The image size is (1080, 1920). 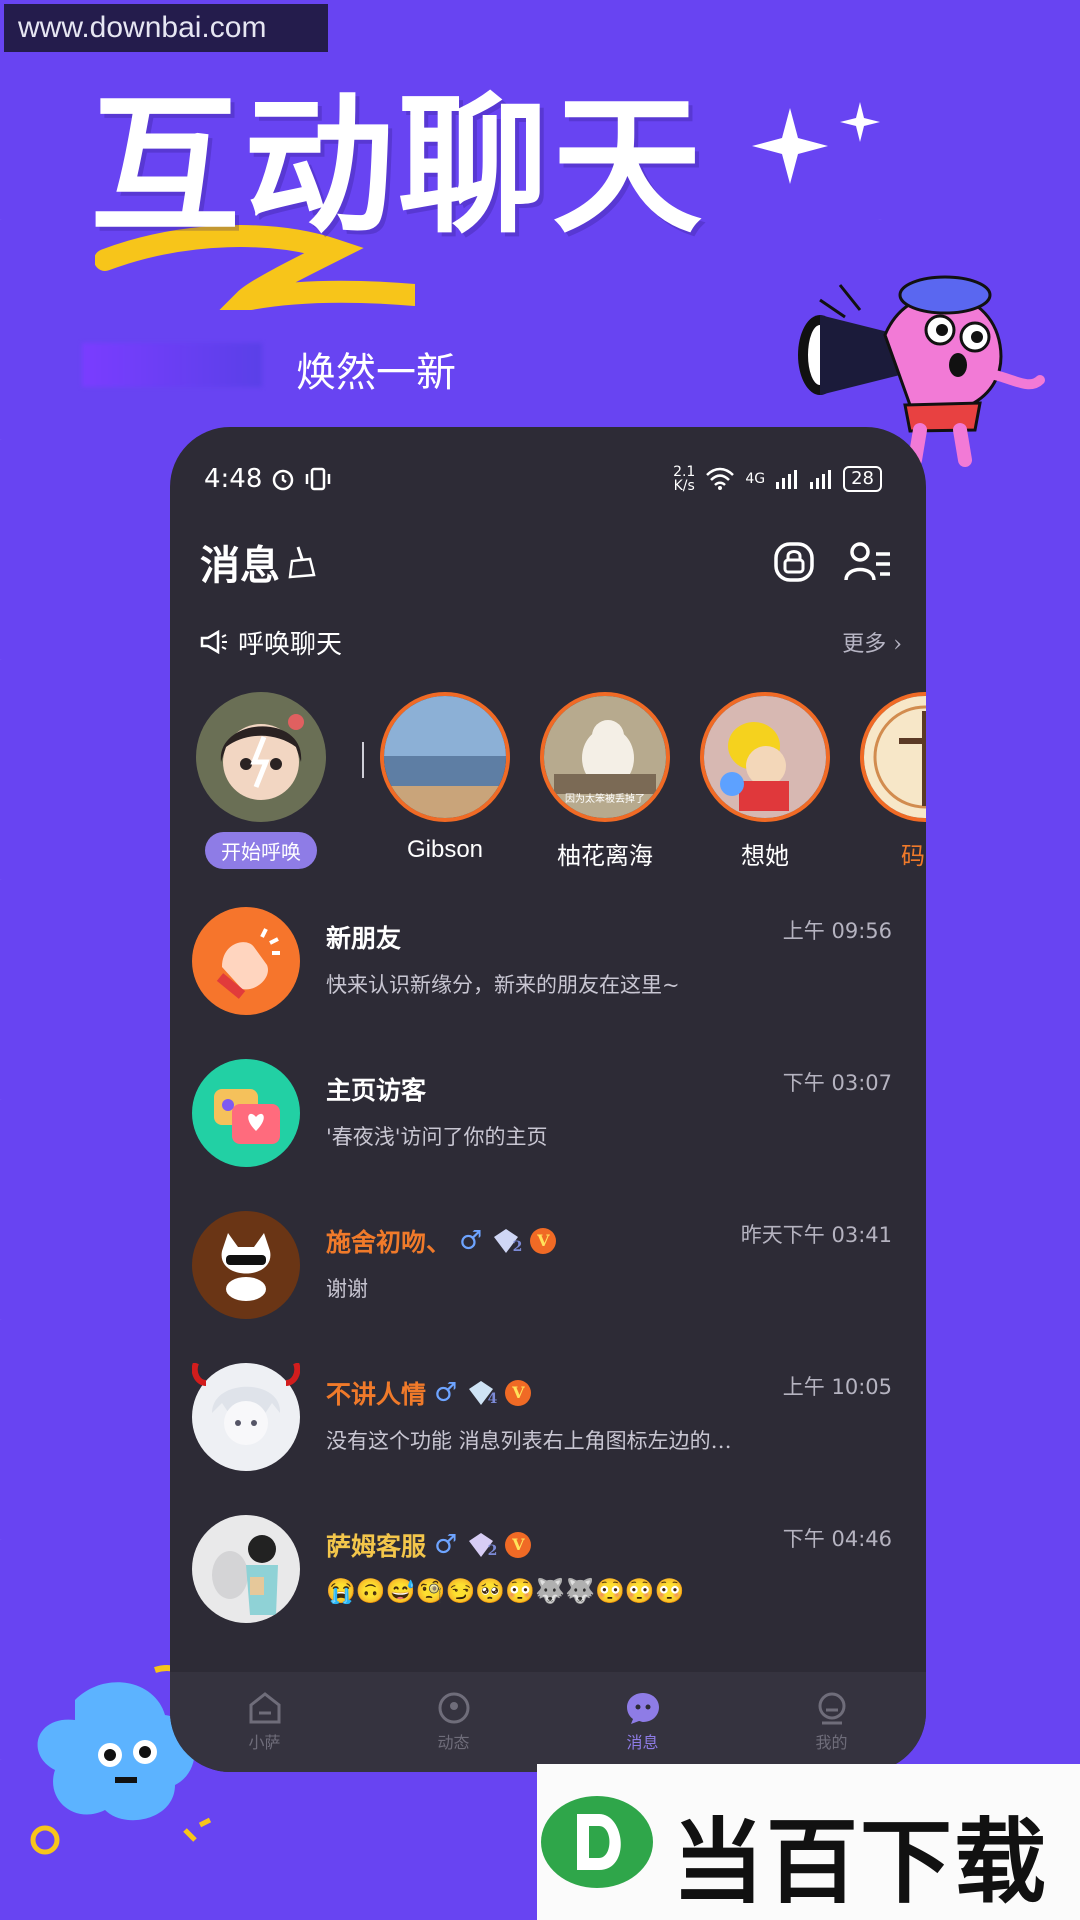 I want to click on conversation-time: 昨天下午 03:41, so click(x=816, y=1235).